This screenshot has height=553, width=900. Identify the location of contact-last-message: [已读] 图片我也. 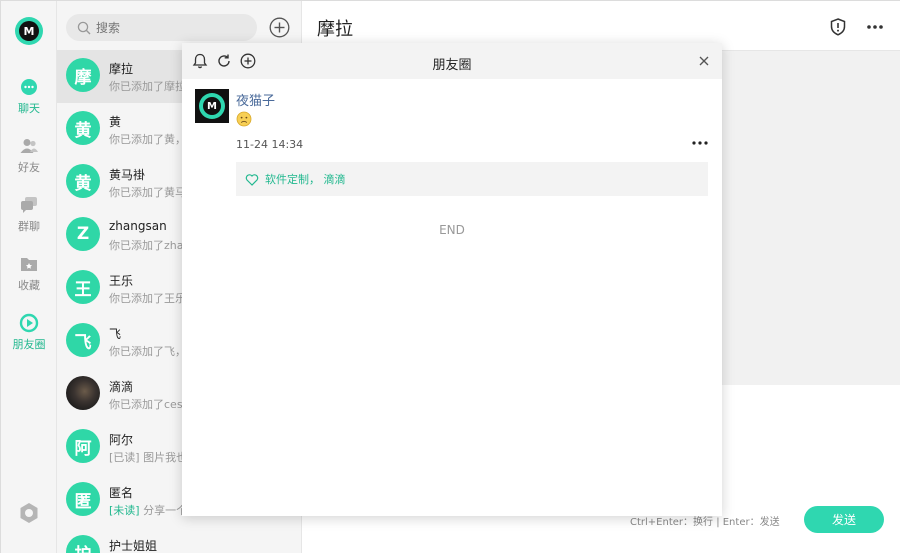
(148, 457).